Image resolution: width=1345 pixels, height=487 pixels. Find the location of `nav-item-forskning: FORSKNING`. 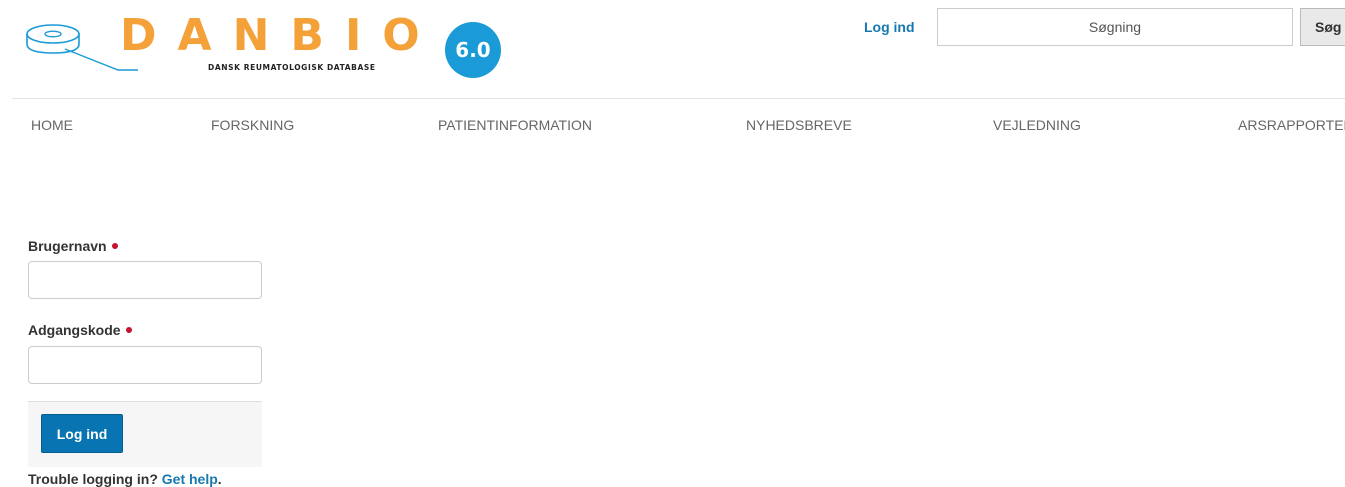

nav-item-forskning: FORSKNING is located at coordinates (252, 125).